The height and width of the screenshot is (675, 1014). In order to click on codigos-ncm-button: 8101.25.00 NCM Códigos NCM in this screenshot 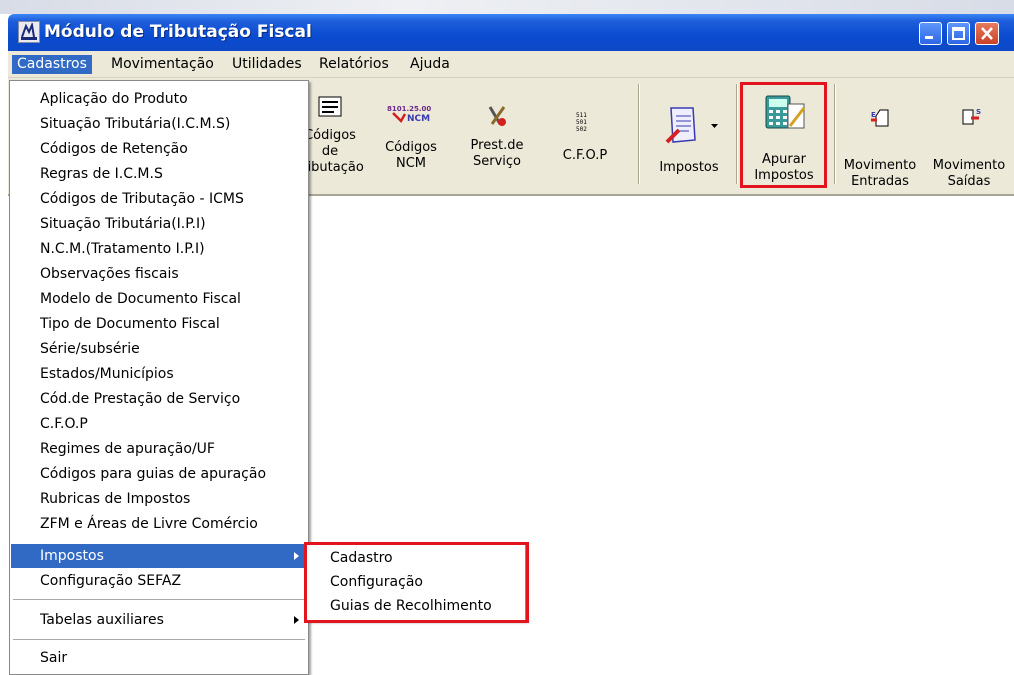, I will do `click(411, 136)`.